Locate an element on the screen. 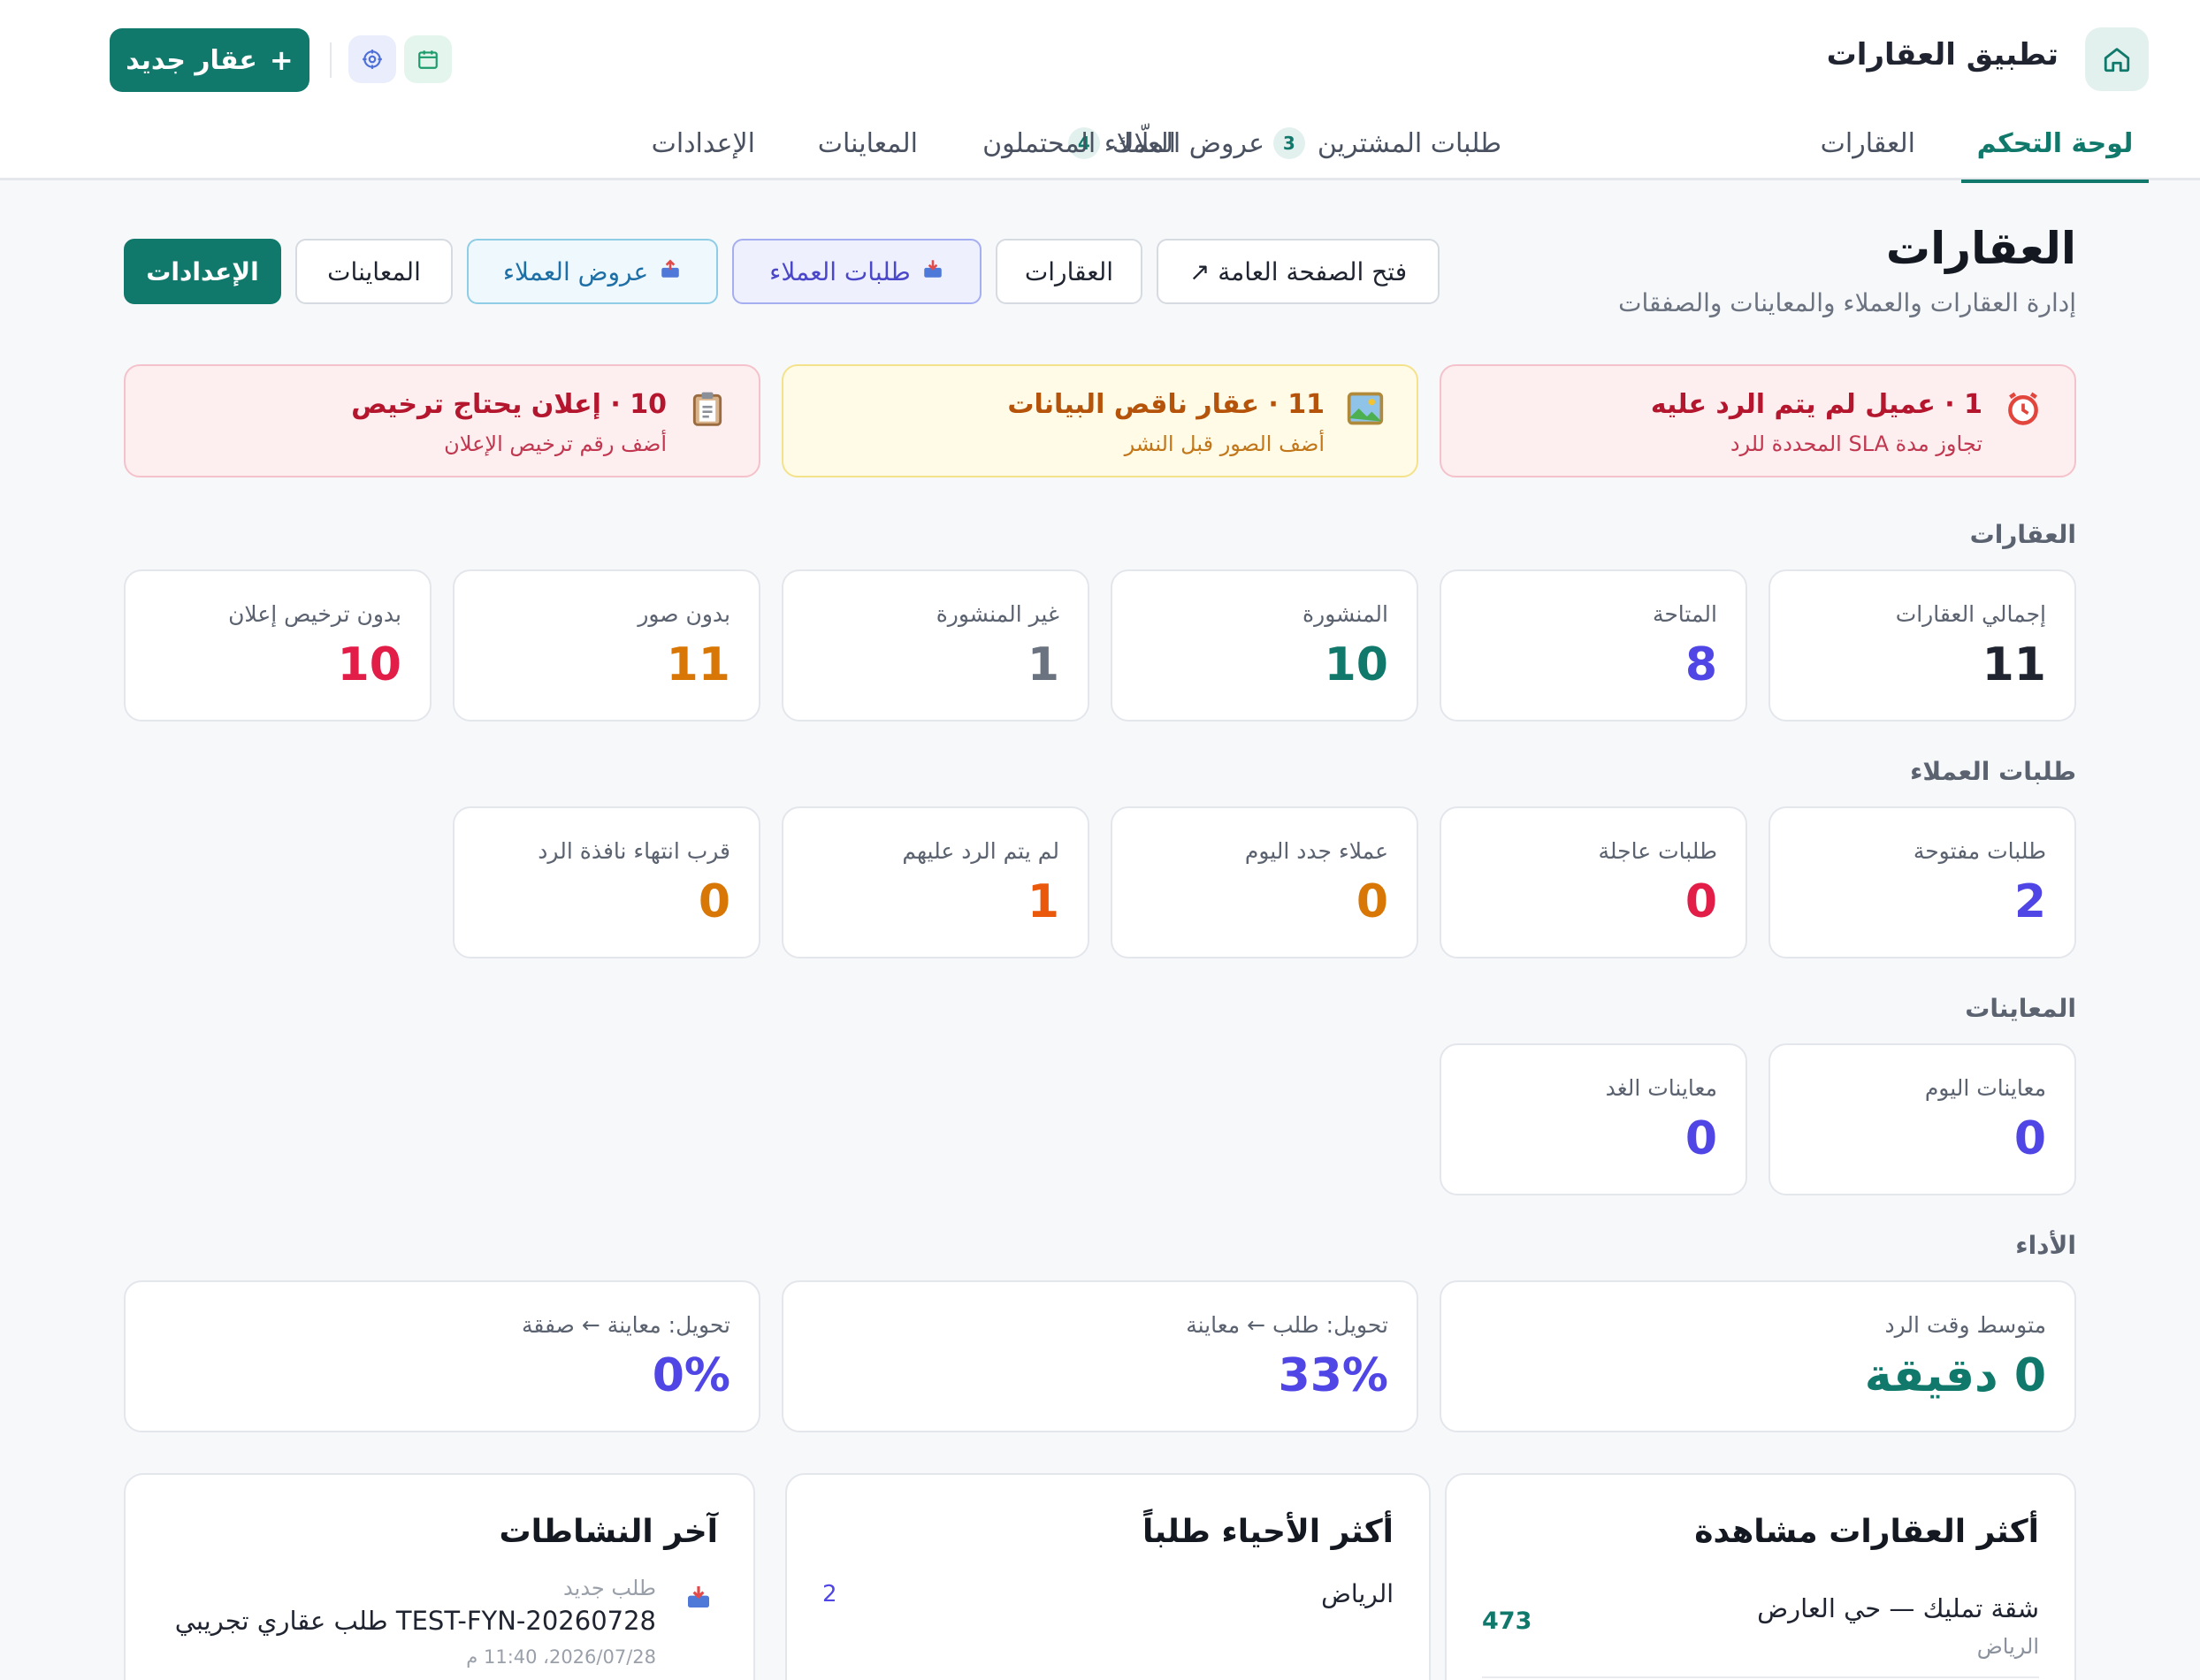 The height and width of the screenshot is (1680, 2200). district-name: الرياض is located at coordinates (1357, 1593).